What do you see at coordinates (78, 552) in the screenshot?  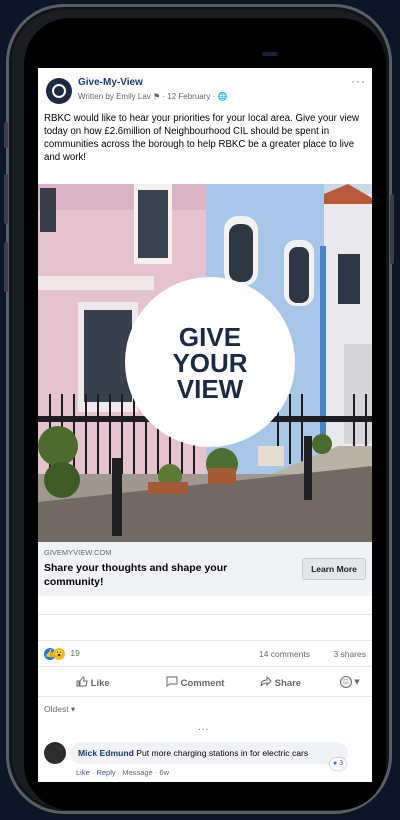 I see `link-domain: GIVEMYVIEW.COM` at bounding box center [78, 552].